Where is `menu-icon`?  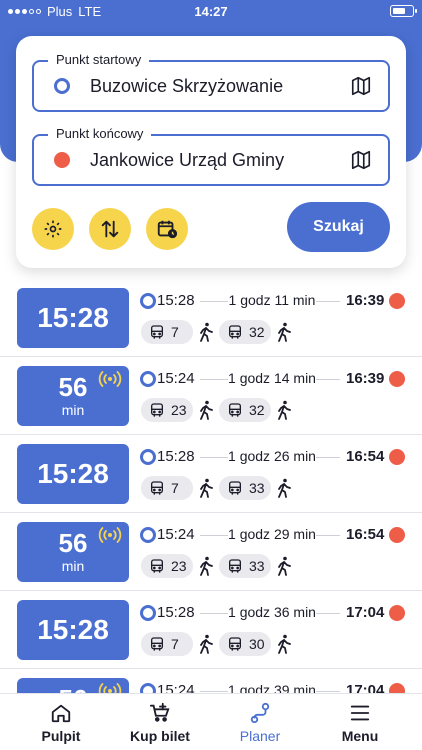
menu-icon is located at coordinates (360, 713).